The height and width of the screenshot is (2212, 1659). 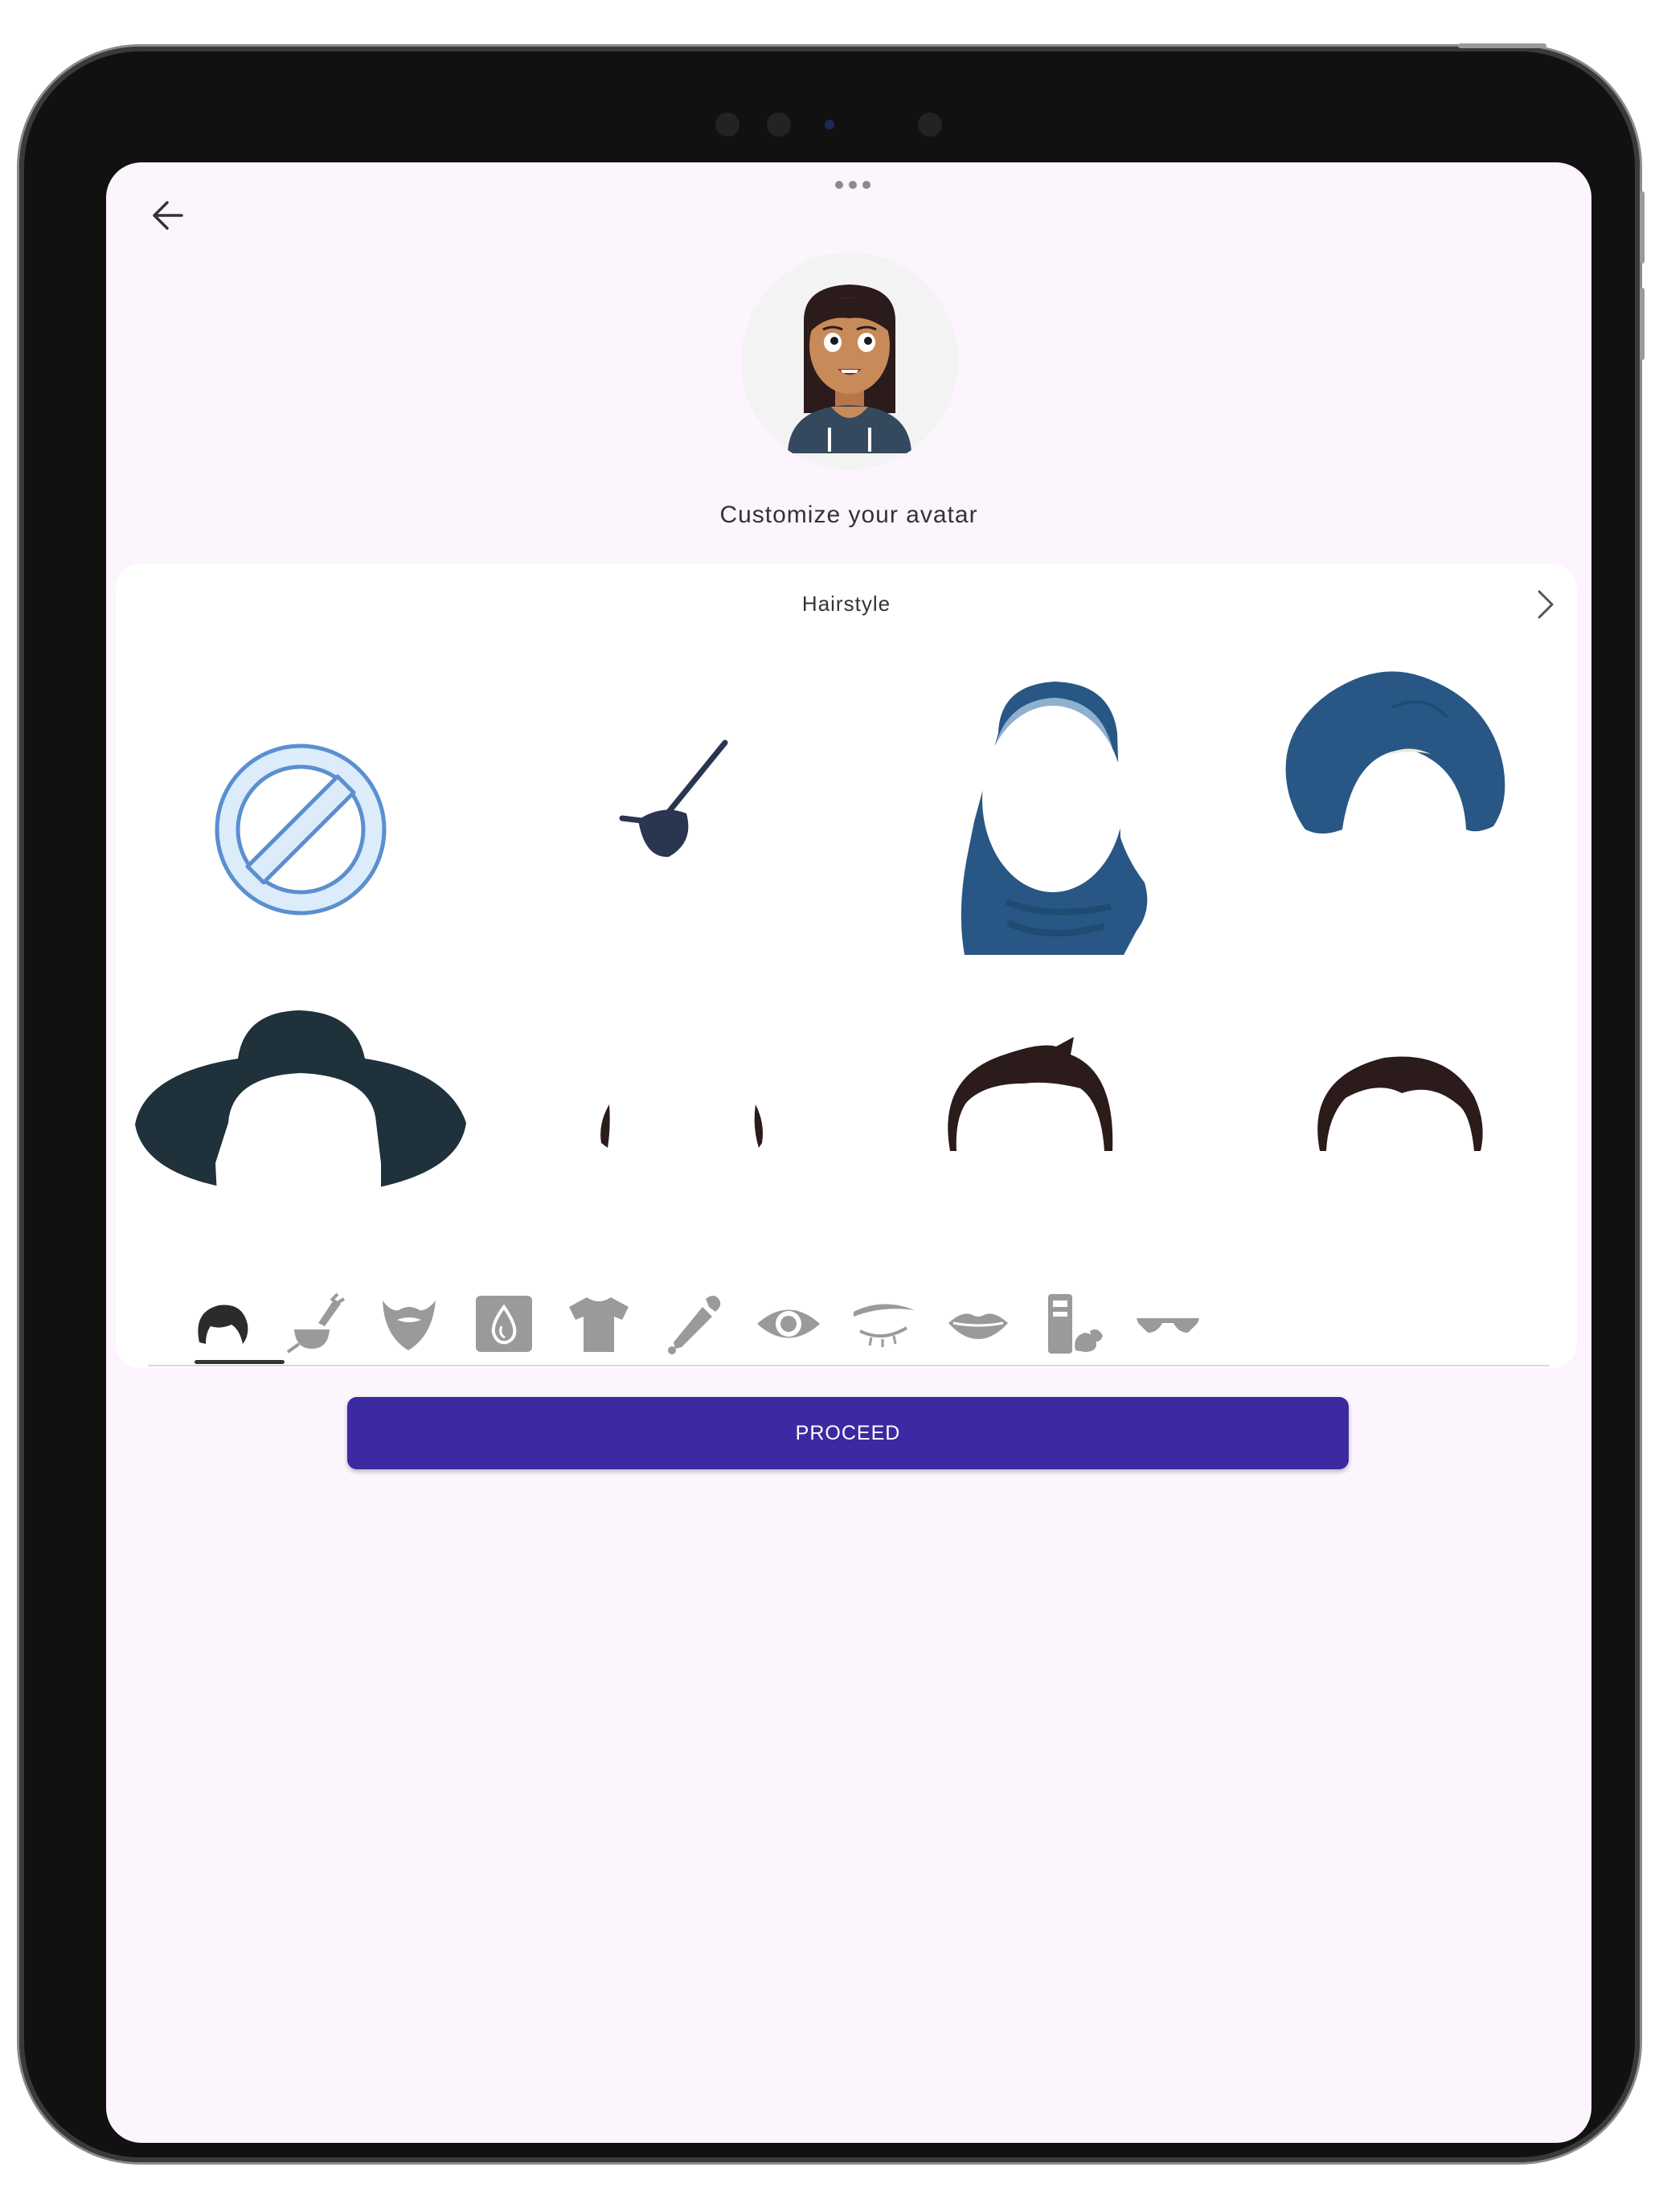 What do you see at coordinates (681, 1126) in the screenshot?
I see `sideburns-icon` at bounding box center [681, 1126].